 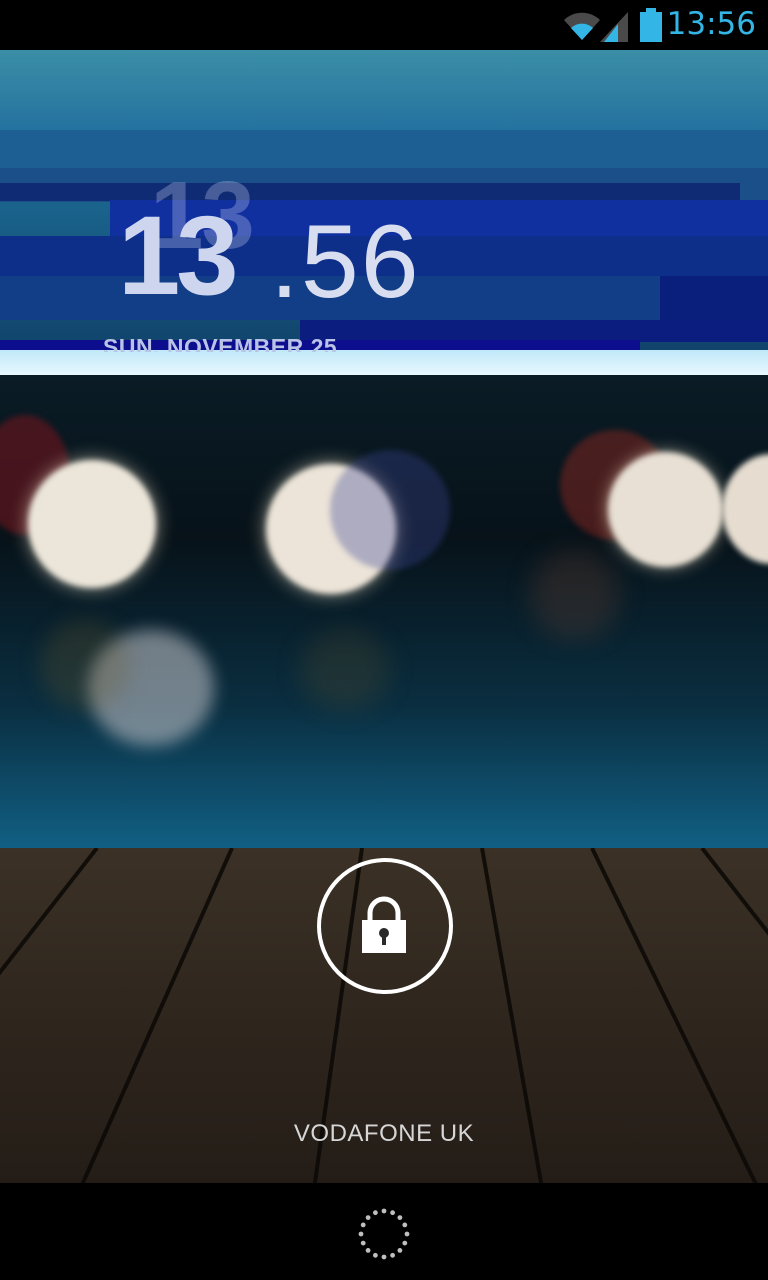 What do you see at coordinates (345, 262) in the screenshot?
I see `clock-minutes: .56` at bounding box center [345, 262].